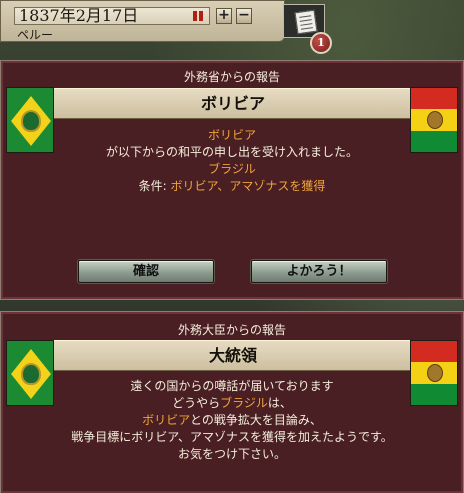 This screenshot has width=464, height=493. I want to click on date-display: 1837年2月17日, so click(112, 16).